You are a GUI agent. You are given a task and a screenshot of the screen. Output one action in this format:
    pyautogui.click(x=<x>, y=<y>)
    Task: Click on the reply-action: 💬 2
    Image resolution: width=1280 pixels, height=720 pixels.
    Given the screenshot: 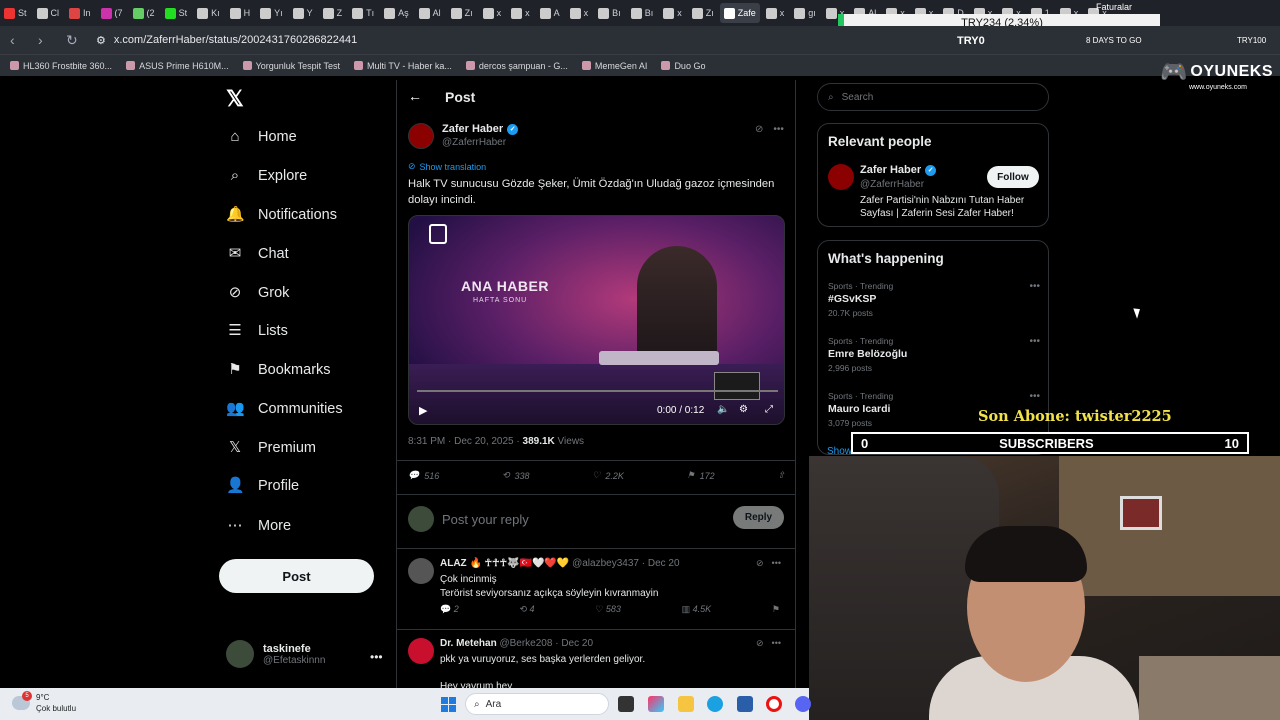 What is the action you would take?
    pyautogui.click(x=449, y=609)
    